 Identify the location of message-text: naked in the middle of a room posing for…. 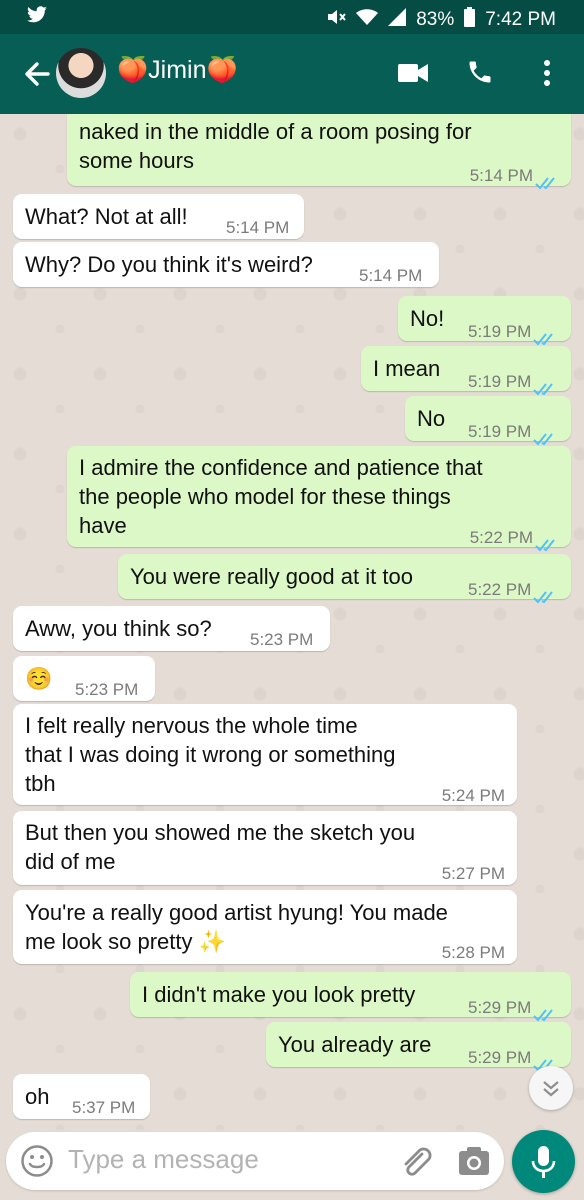
(275, 146).